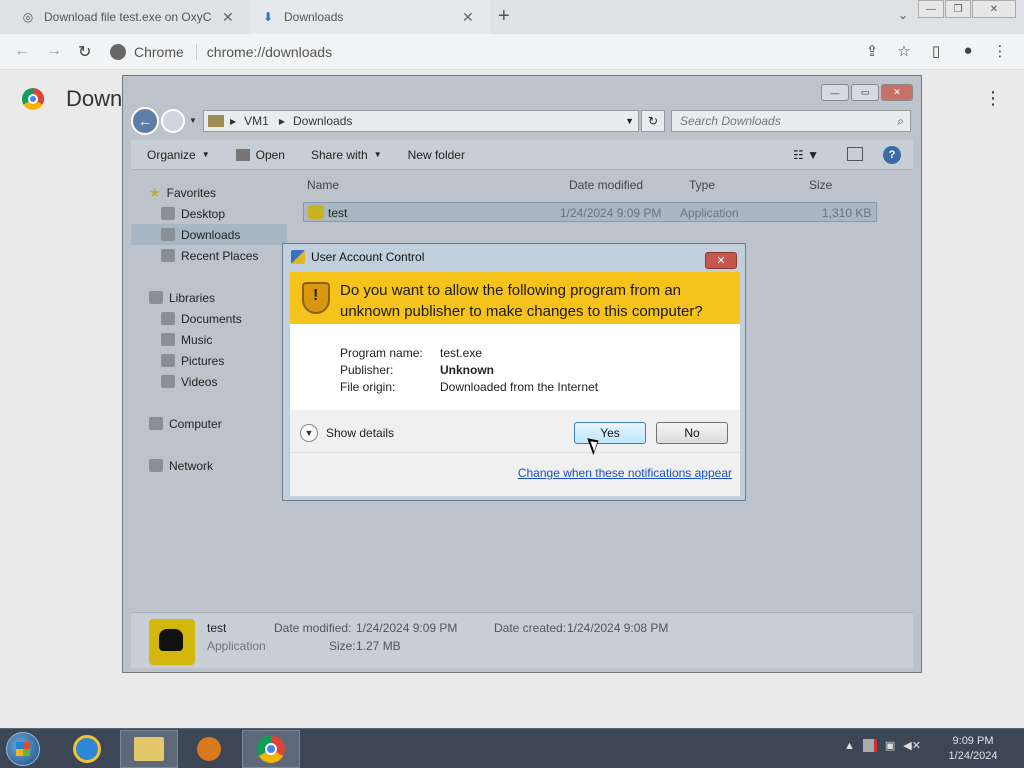 The height and width of the screenshot is (768, 1024). What do you see at coordinates (629, 121) in the screenshot?
I see `address-dropdown-icon: ▼` at bounding box center [629, 121].